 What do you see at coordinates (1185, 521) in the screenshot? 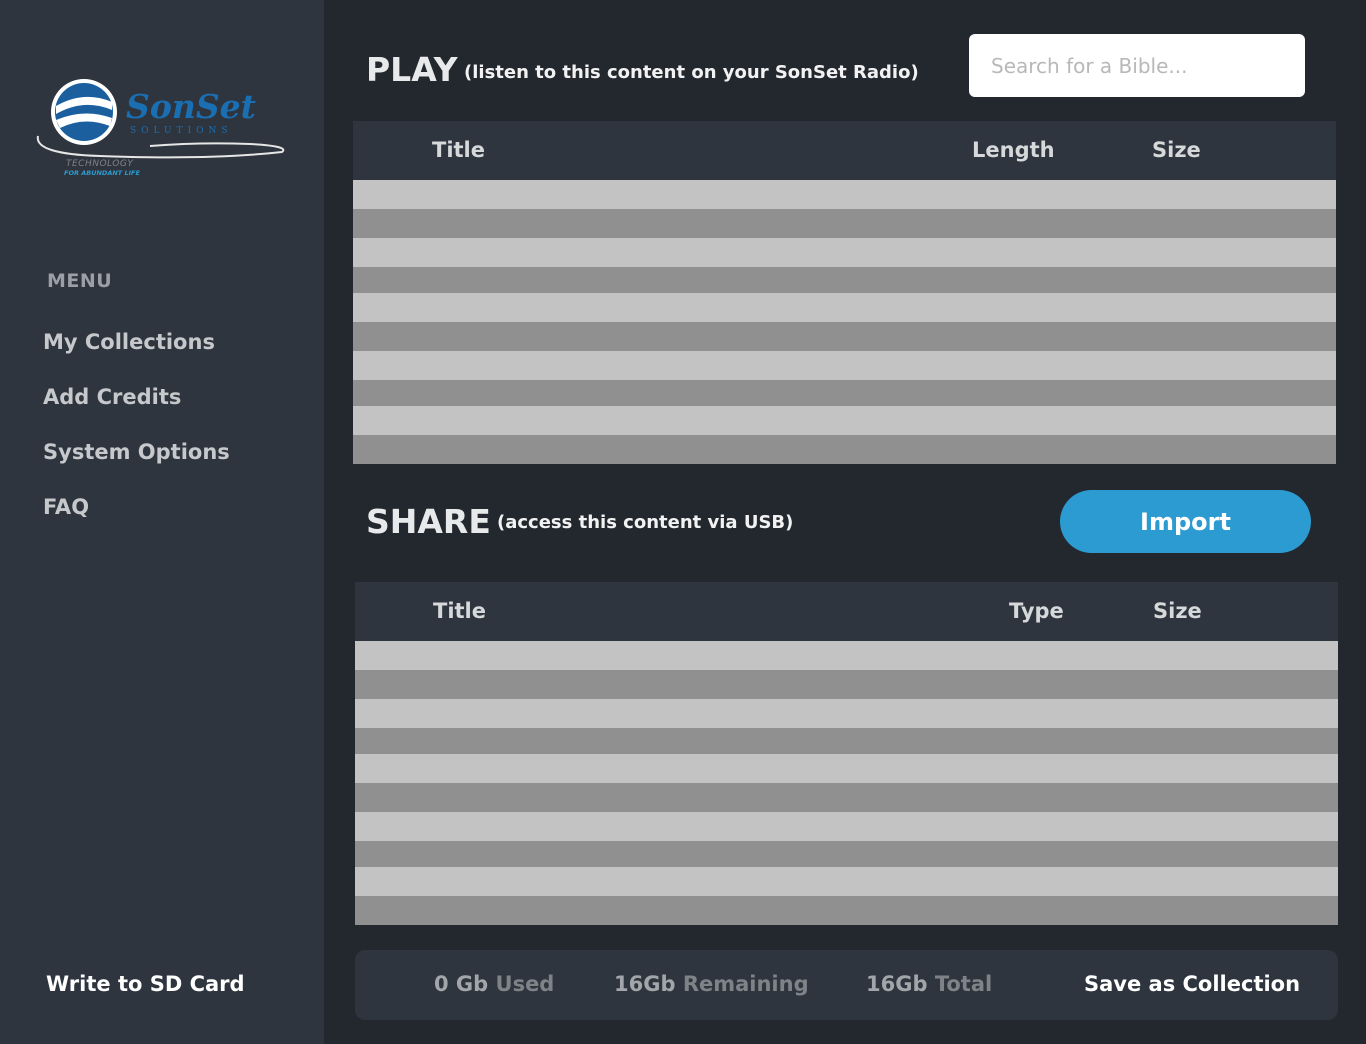
I see `import-button: Import` at bounding box center [1185, 521].